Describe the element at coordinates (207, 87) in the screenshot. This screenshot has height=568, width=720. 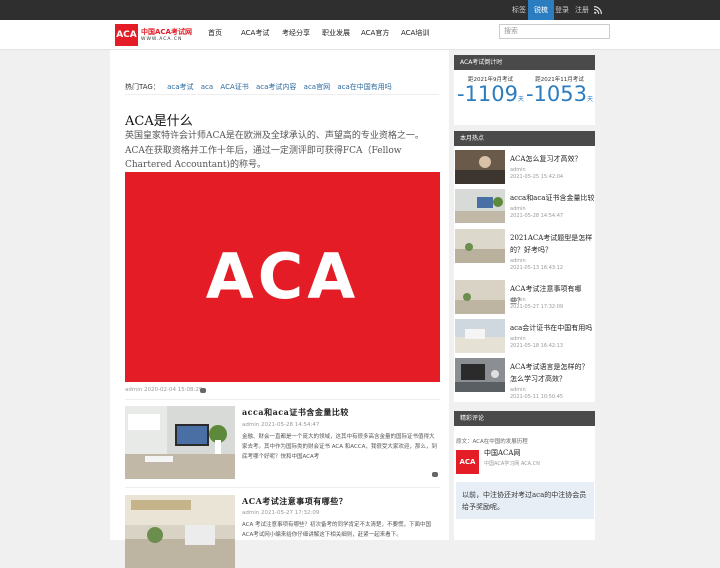
I see `tag-link: aca` at that location.